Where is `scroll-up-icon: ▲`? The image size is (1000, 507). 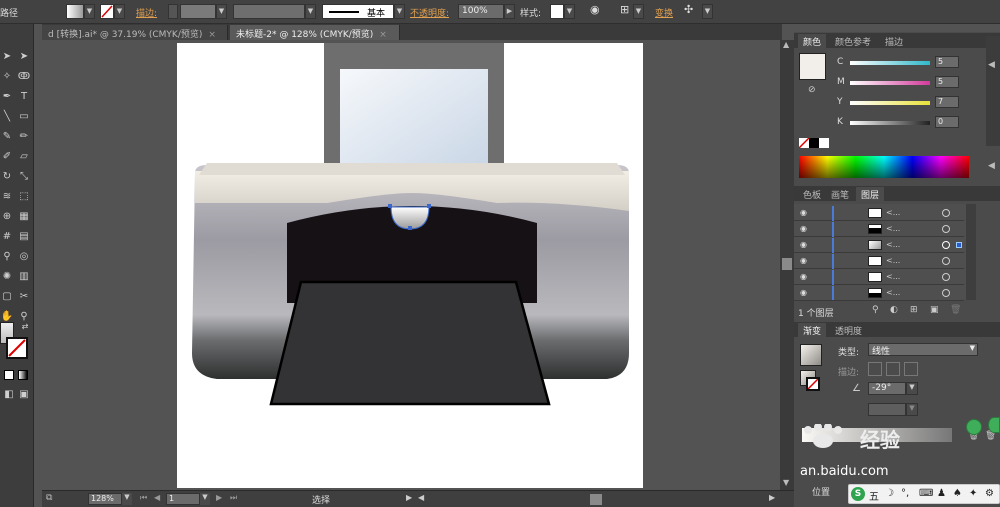
scroll-up-icon: ▲ is located at coordinates (786, 44).